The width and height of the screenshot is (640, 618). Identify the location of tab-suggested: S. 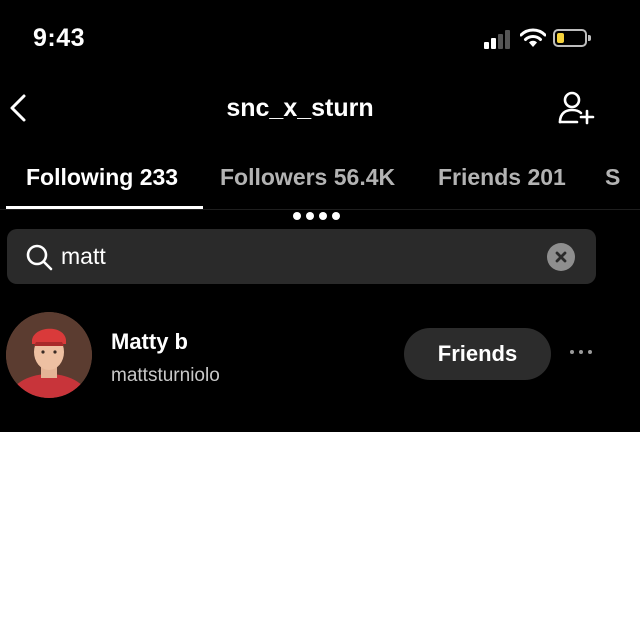
(612, 177).